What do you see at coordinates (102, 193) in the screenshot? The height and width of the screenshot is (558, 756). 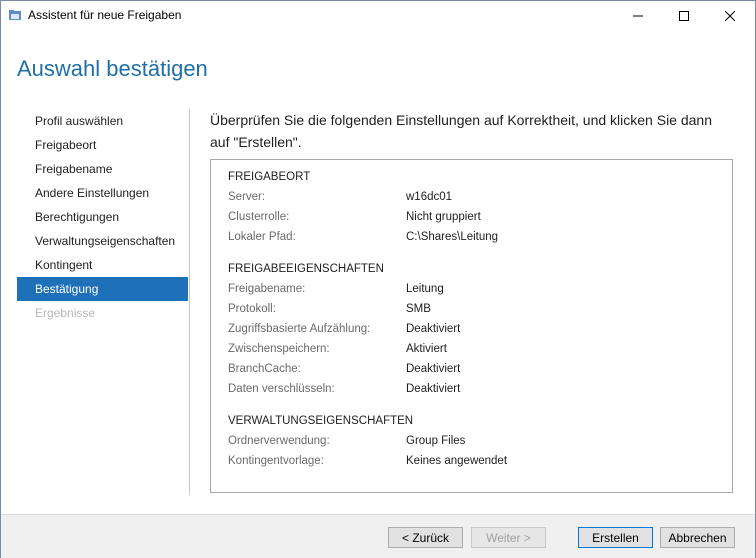 I see `nav-item-andere-einstellungen: Andere Einstellungen` at bounding box center [102, 193].